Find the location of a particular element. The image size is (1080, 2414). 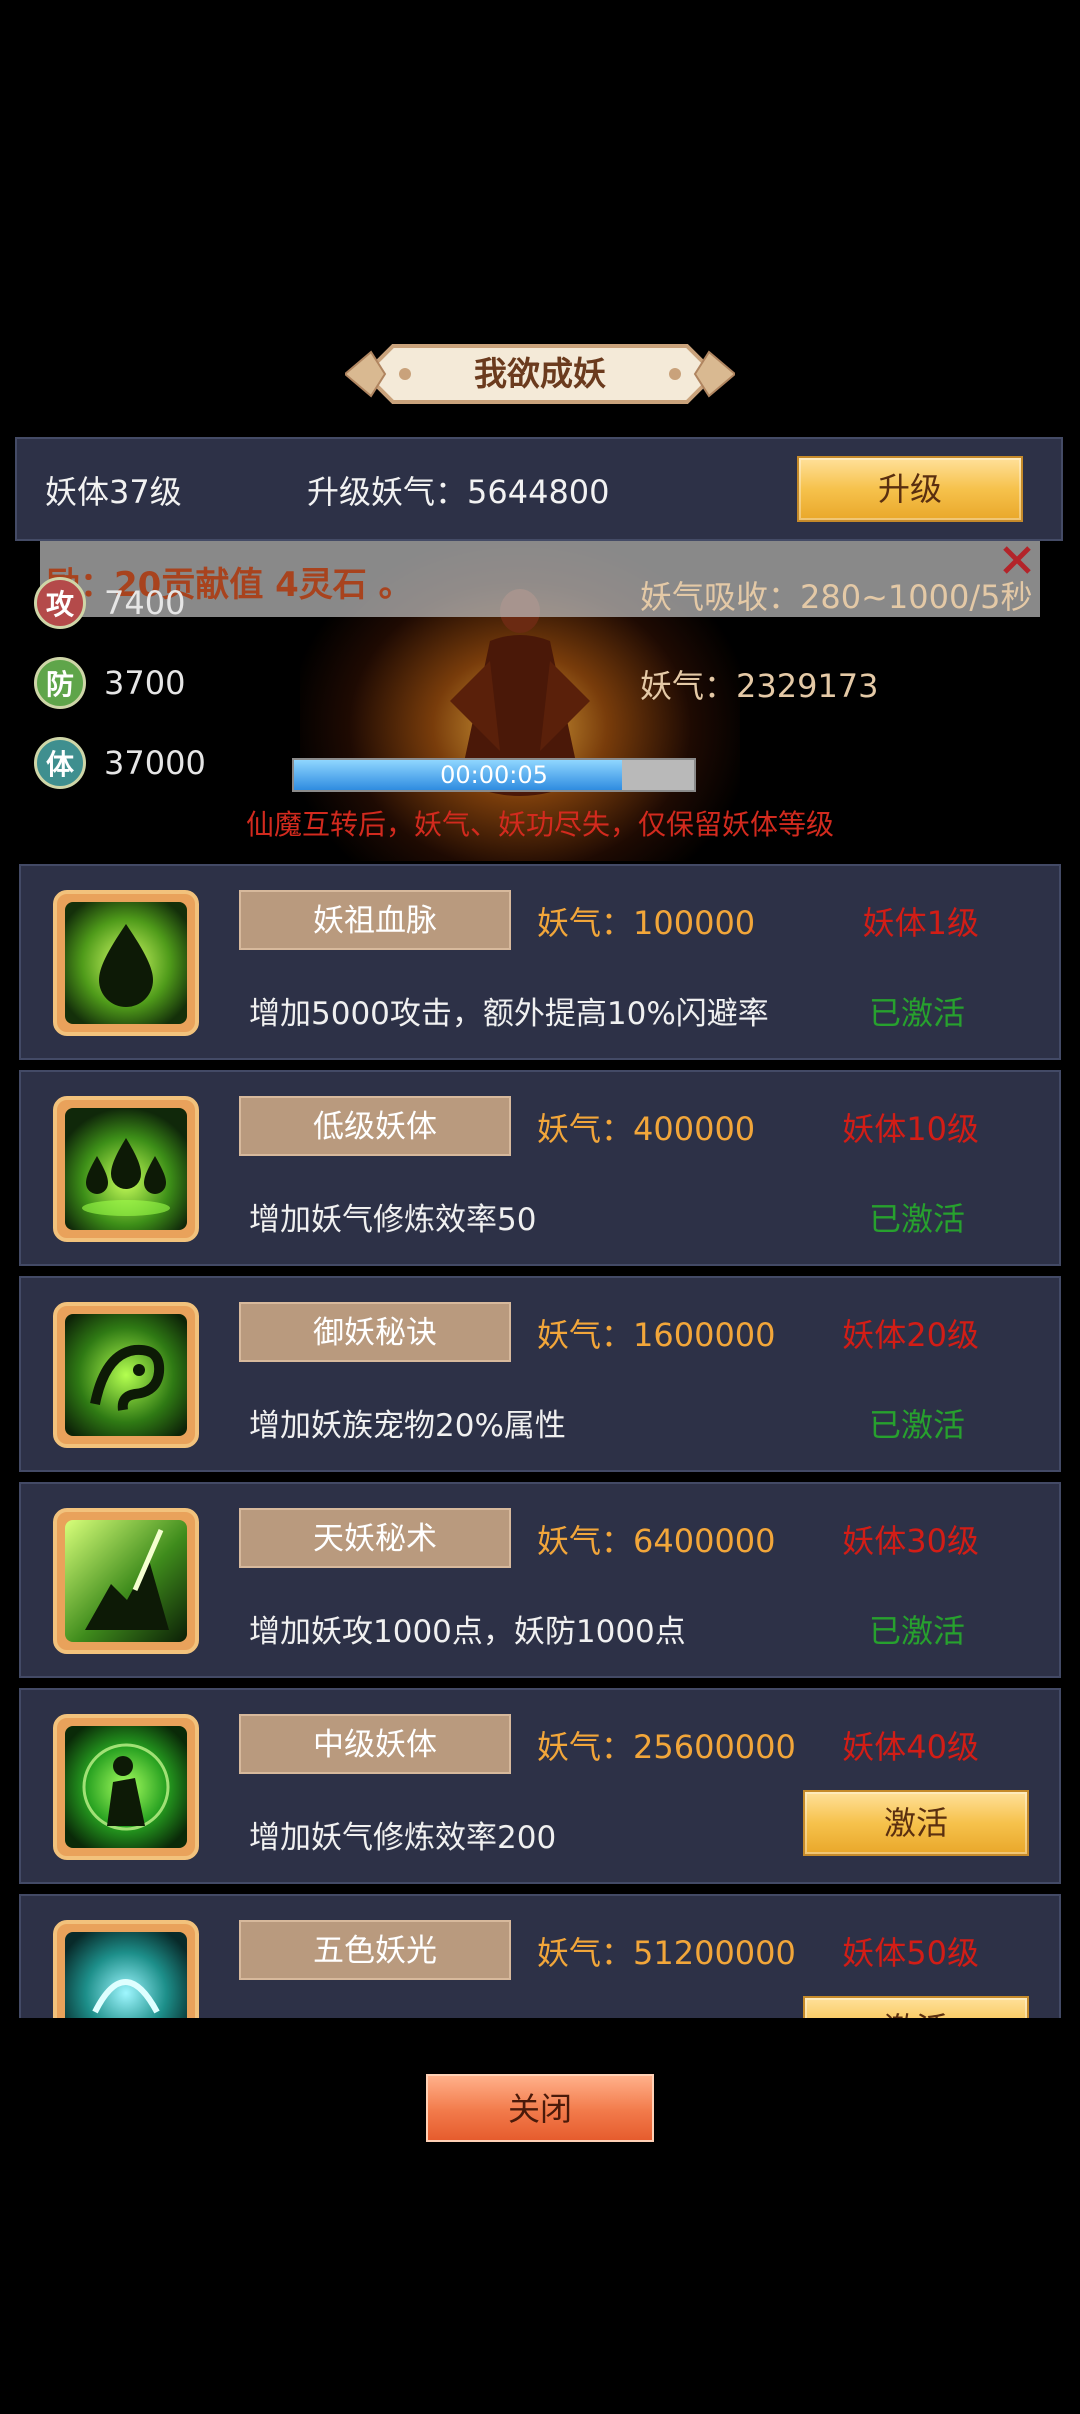

stat-attack: 攻 7400 is located at coordinates (109, 603).